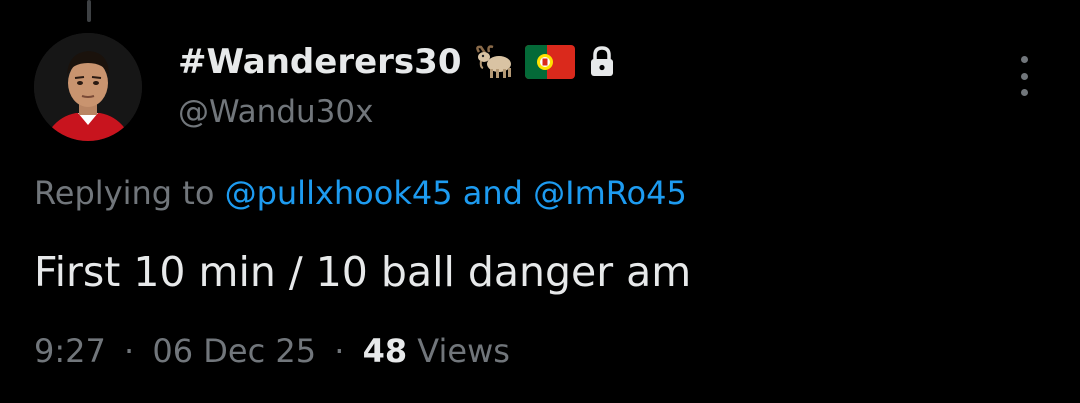 The image size is (1080, 403). I want to click on reply-joiner-text: and, so click(492, 193).